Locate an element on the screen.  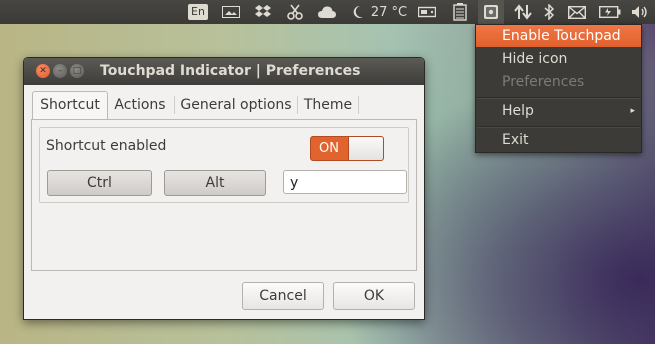
switch-knob is located at coordinates (365, 148).